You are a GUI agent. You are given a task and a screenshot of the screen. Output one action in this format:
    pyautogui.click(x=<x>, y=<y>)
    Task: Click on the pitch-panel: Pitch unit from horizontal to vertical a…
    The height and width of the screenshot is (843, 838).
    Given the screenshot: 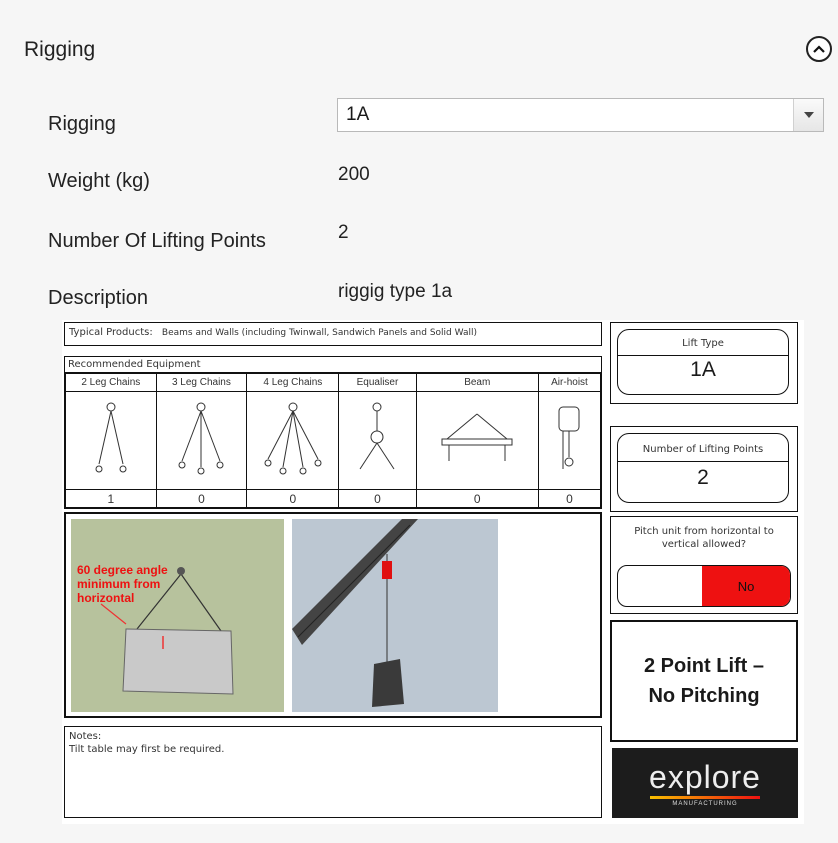 What is the action you would take?
    pyautogui.click(x=704, y=565)
    